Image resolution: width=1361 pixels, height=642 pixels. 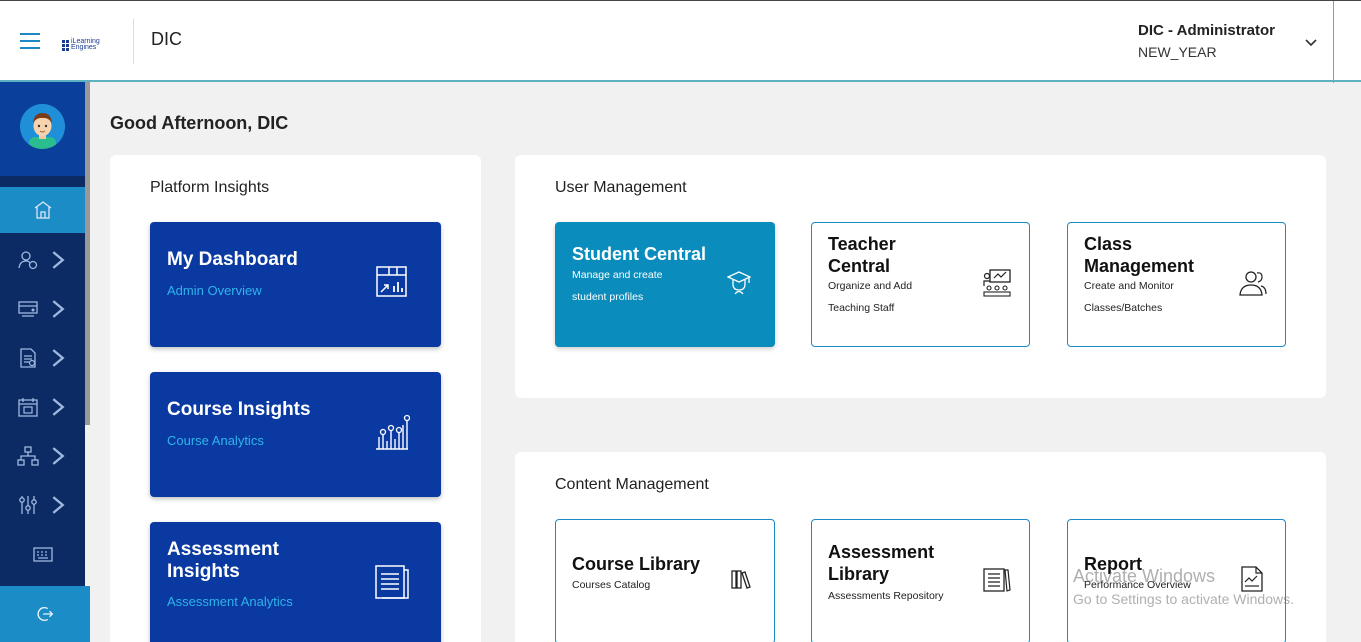 I want to click on course-library-card: Course Library Courses Catalog, so click(x=665, y=580).